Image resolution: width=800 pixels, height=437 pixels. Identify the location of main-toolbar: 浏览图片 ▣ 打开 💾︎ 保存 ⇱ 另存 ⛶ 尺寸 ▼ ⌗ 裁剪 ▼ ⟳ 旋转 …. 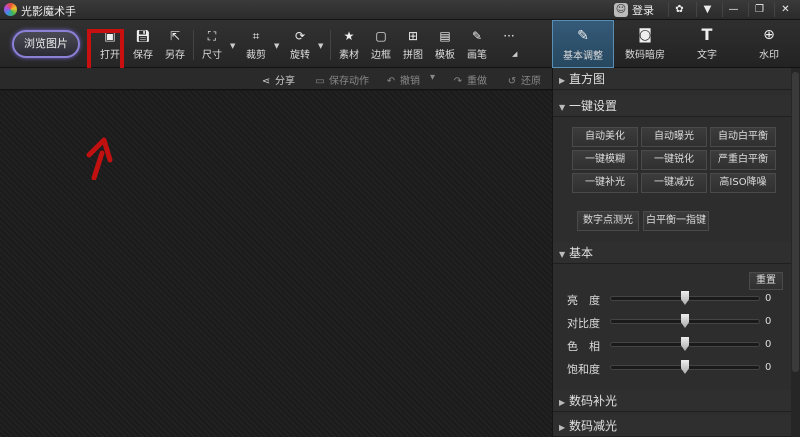
(276, 44).